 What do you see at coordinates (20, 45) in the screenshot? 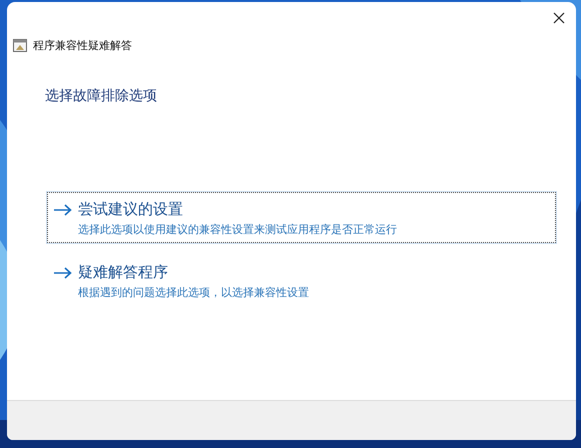
I see `program-window-icon` at bounding box center [20, 45].